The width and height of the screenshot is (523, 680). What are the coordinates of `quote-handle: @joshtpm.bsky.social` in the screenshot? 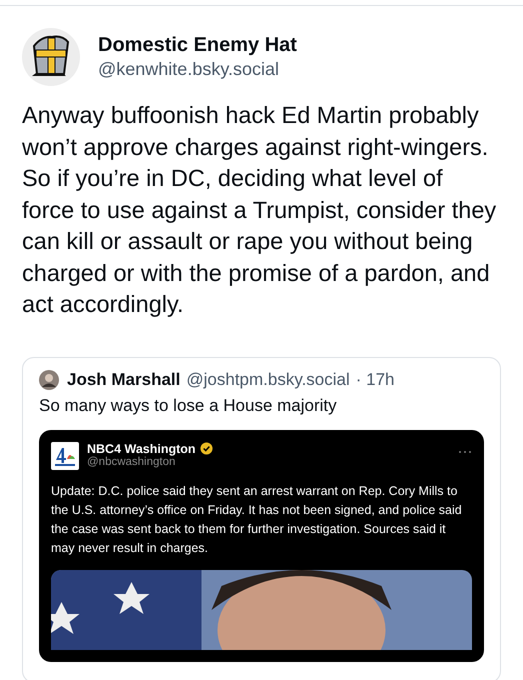 It's located at (268, 380).